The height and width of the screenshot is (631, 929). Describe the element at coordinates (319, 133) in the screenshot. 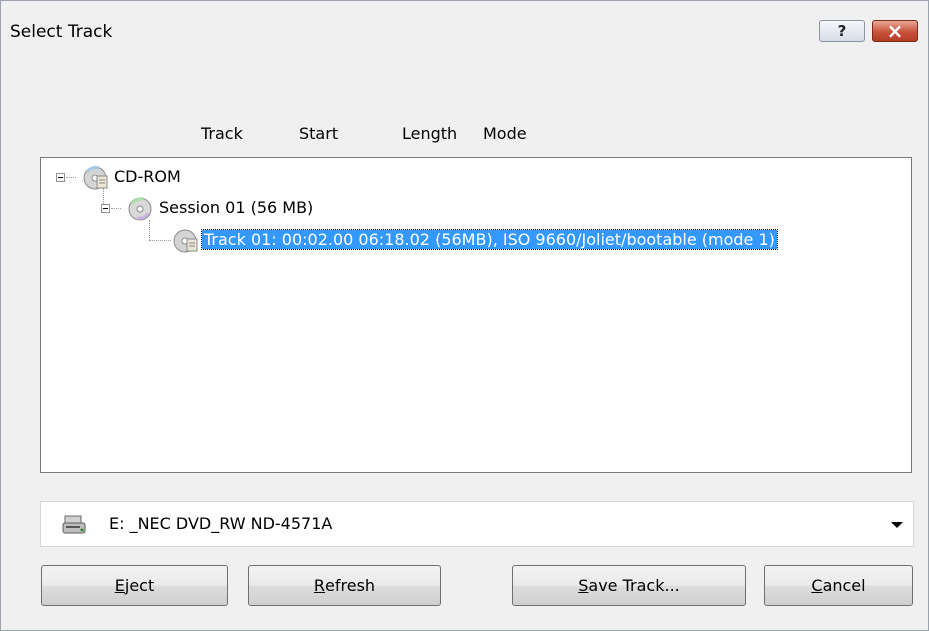

I see `header-start: Start` at that location.